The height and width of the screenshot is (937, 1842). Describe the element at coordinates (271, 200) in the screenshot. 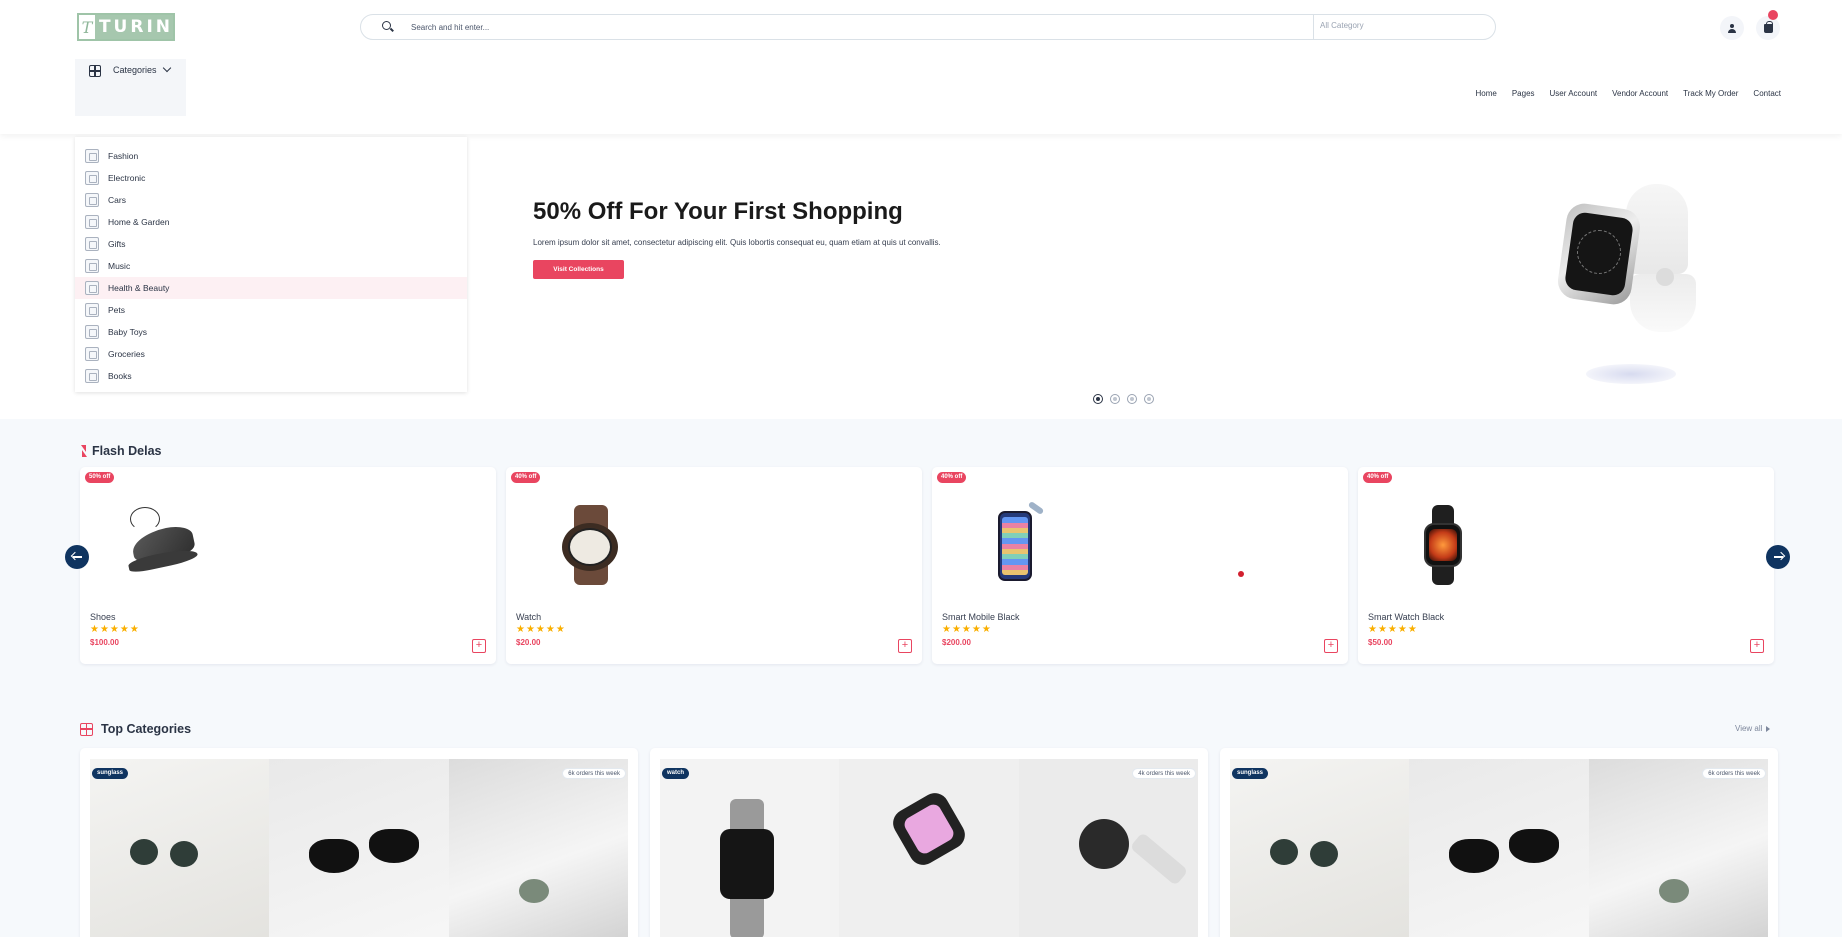

I see `category-menu-item: Cars` at that location.